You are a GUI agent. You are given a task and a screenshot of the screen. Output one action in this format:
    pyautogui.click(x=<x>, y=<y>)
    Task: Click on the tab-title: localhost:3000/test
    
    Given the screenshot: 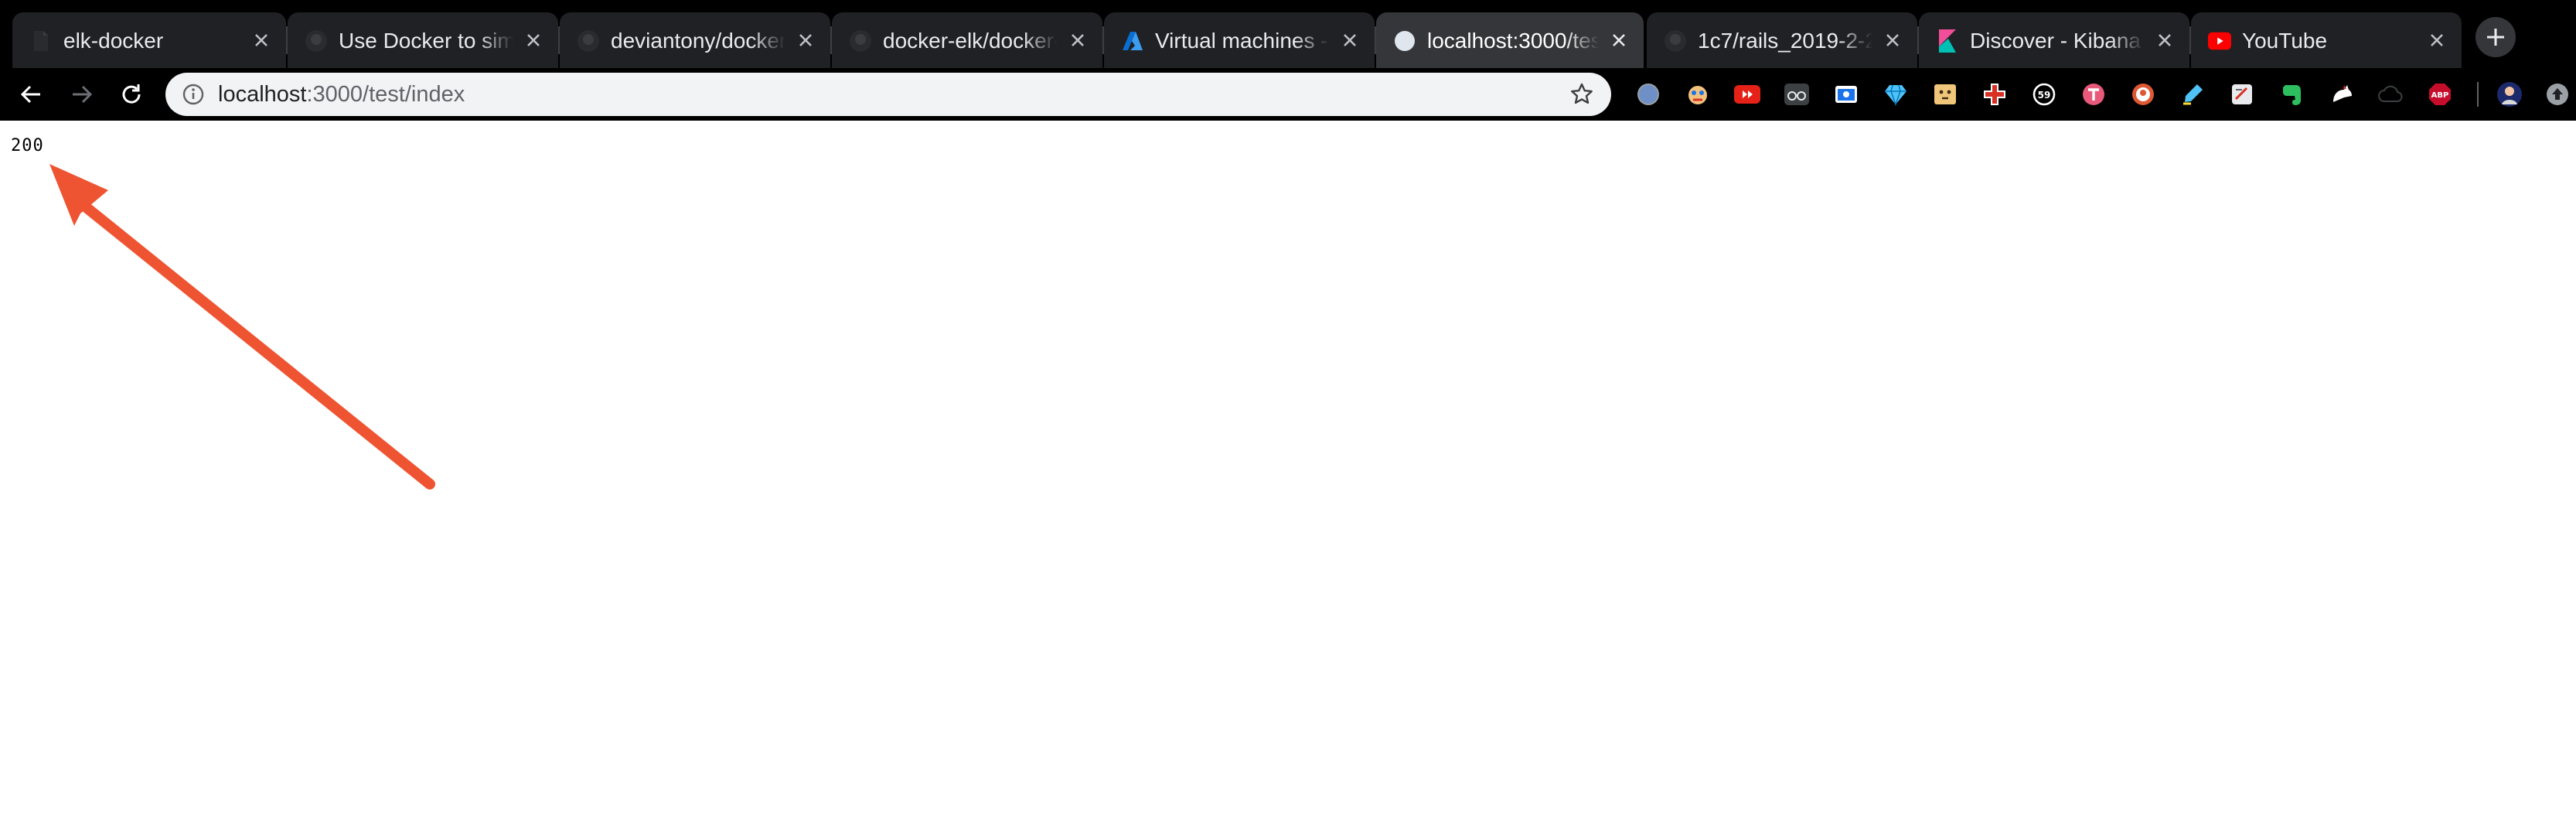 What is the action you would take?
    pyautogui.click(x=1513, y=41)
    